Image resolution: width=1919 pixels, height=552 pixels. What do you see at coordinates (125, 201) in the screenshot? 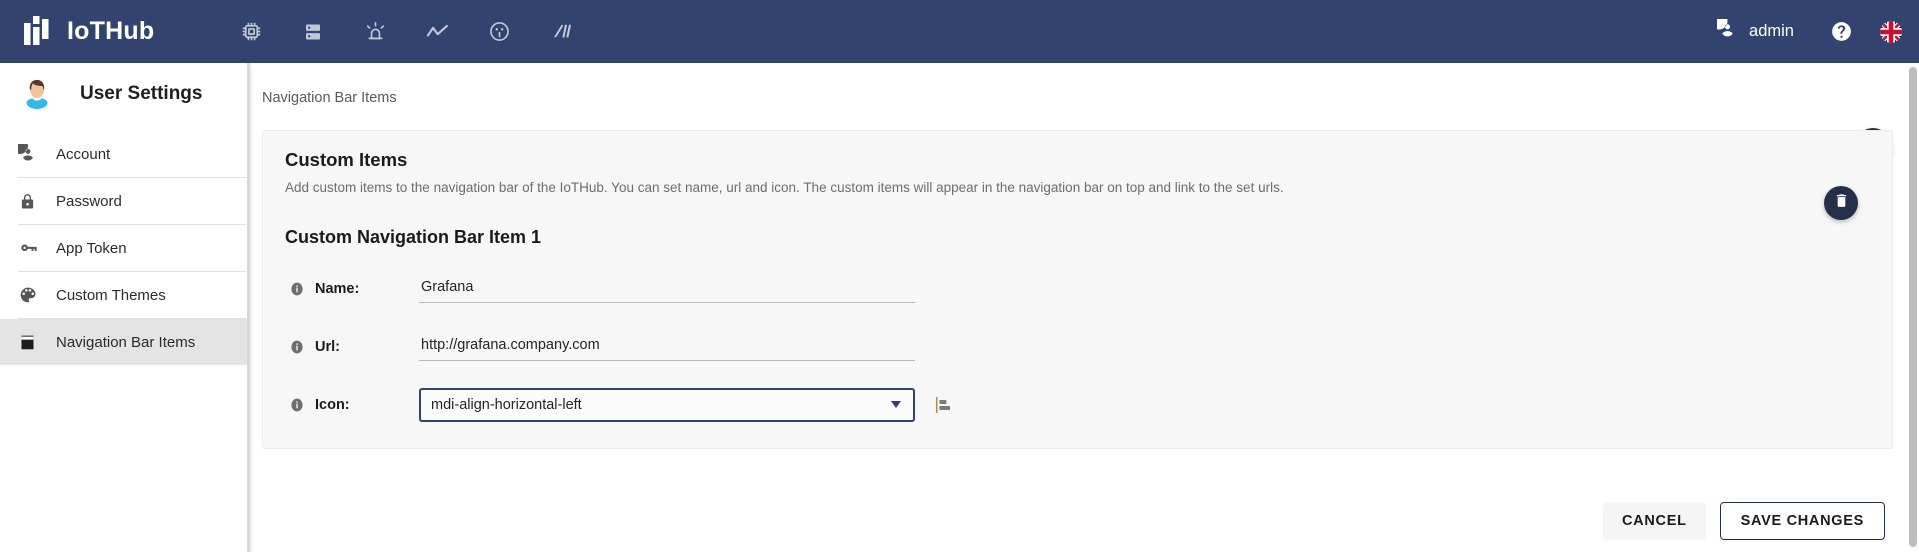
I see `sidebar-item-password: Password` at bounding box center [125, 201].